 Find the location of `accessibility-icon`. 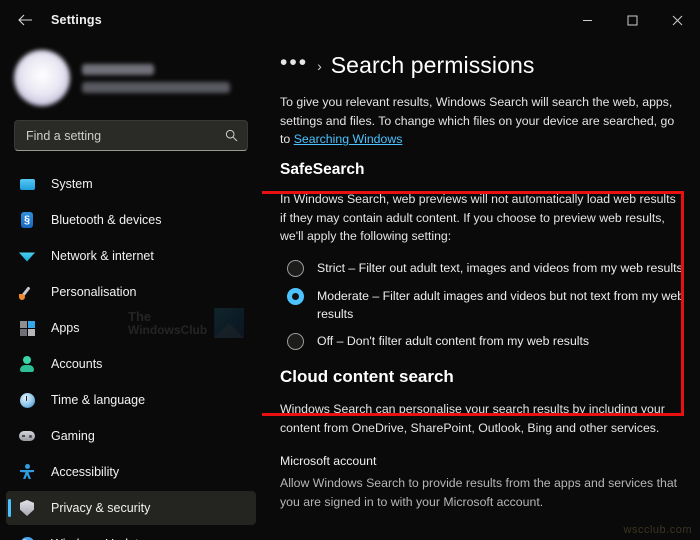

accessibility-icon is located at coordinates (27, 472).